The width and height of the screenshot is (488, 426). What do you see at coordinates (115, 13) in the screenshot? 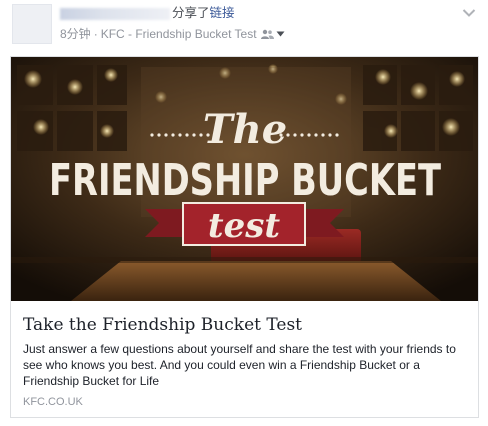
I see `author-name-blurred` at bounding box center [115, 13].